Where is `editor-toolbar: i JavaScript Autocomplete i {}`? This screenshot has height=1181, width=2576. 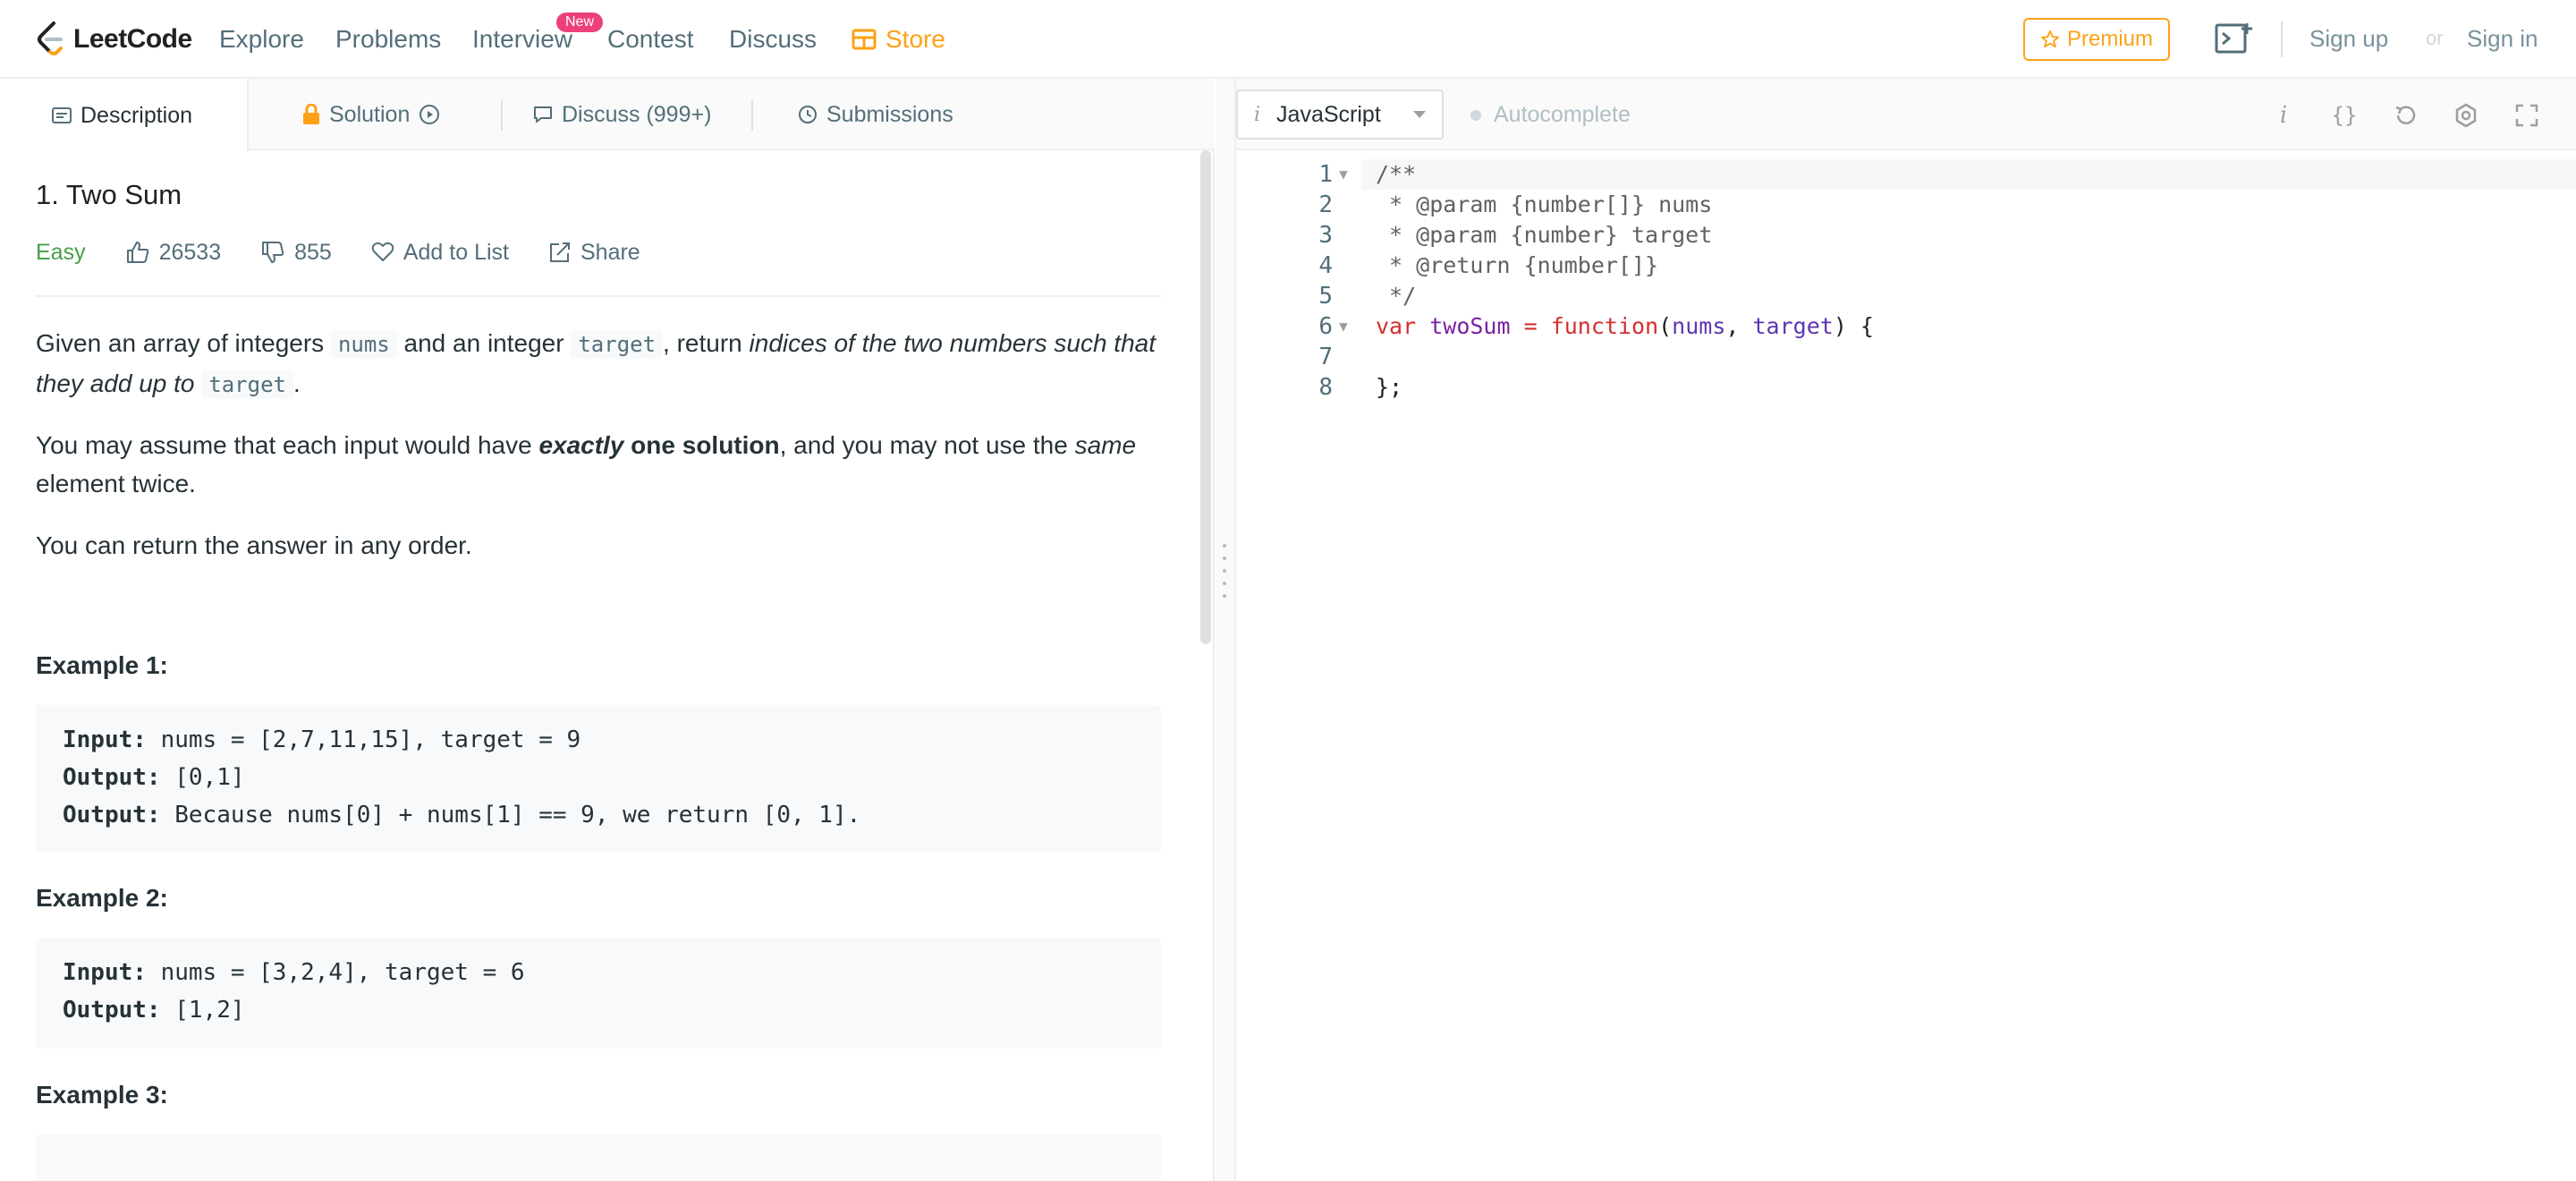
editor-toolbar: i JavaScript Autocomplete i {} is located at coordinates (1906, 114).